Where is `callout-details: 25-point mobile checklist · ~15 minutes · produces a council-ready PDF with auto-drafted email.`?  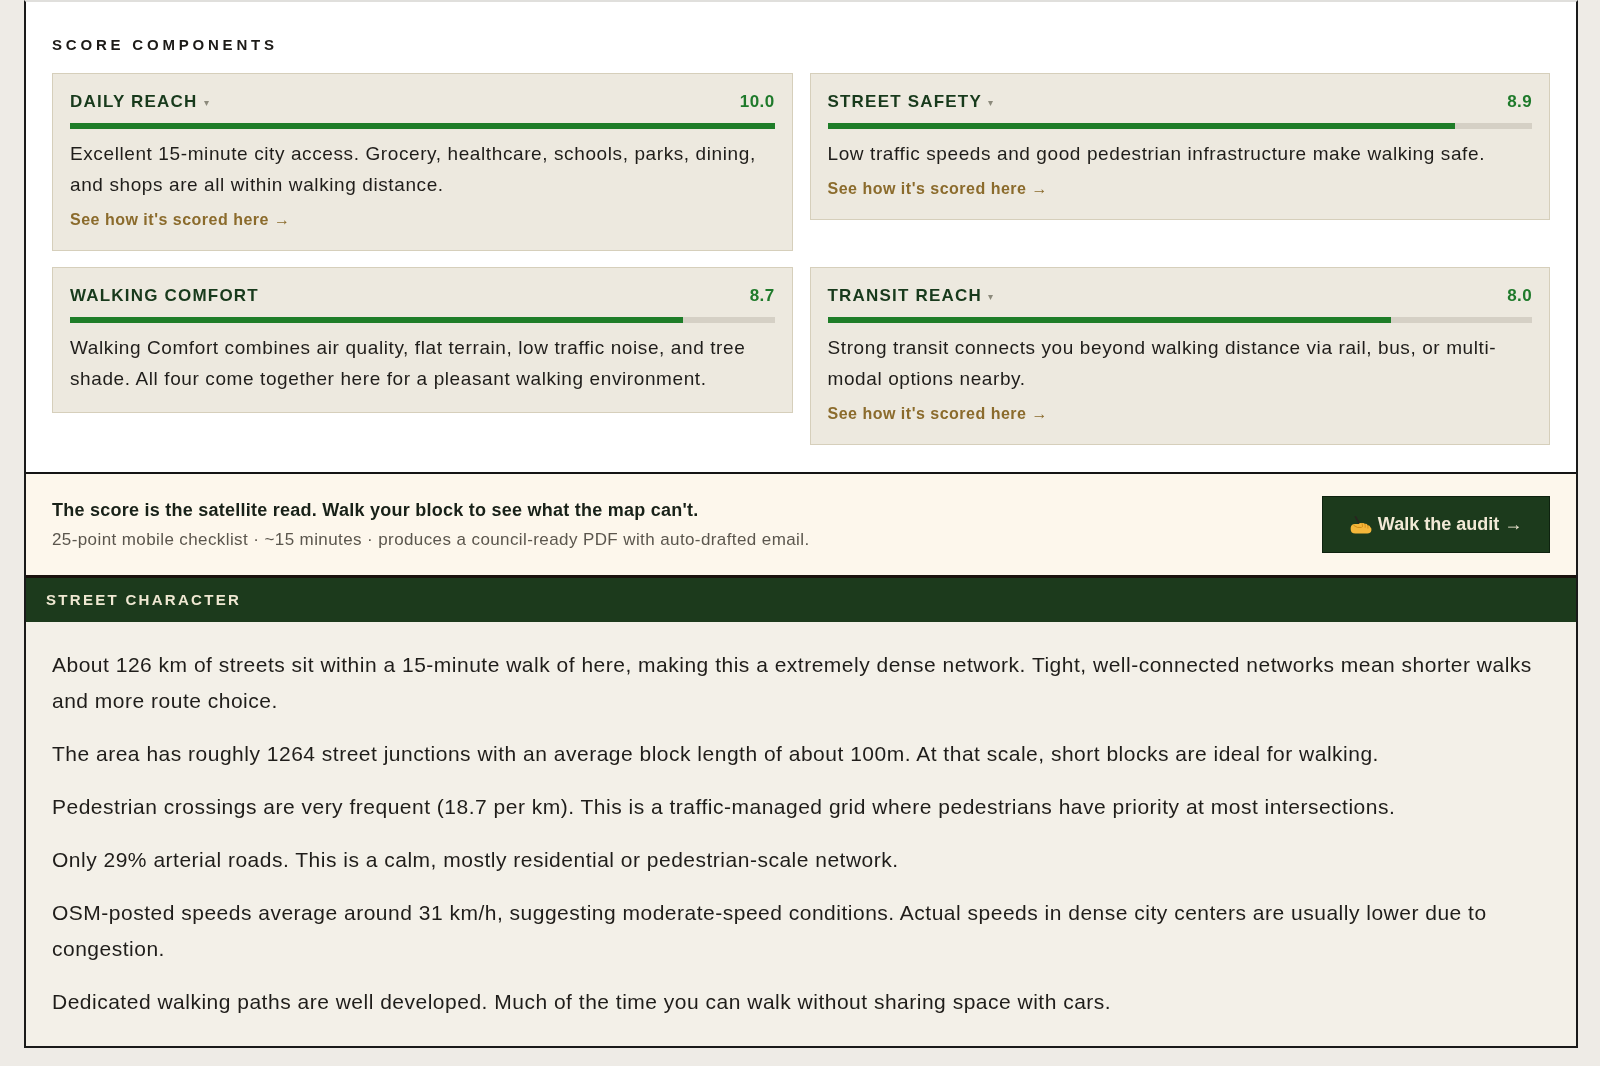 callout-details: 25-point mobile checklist · ~15 minutes · produces a council-ready PDF with auto-drafted email. is located at coordinates (431, 540).